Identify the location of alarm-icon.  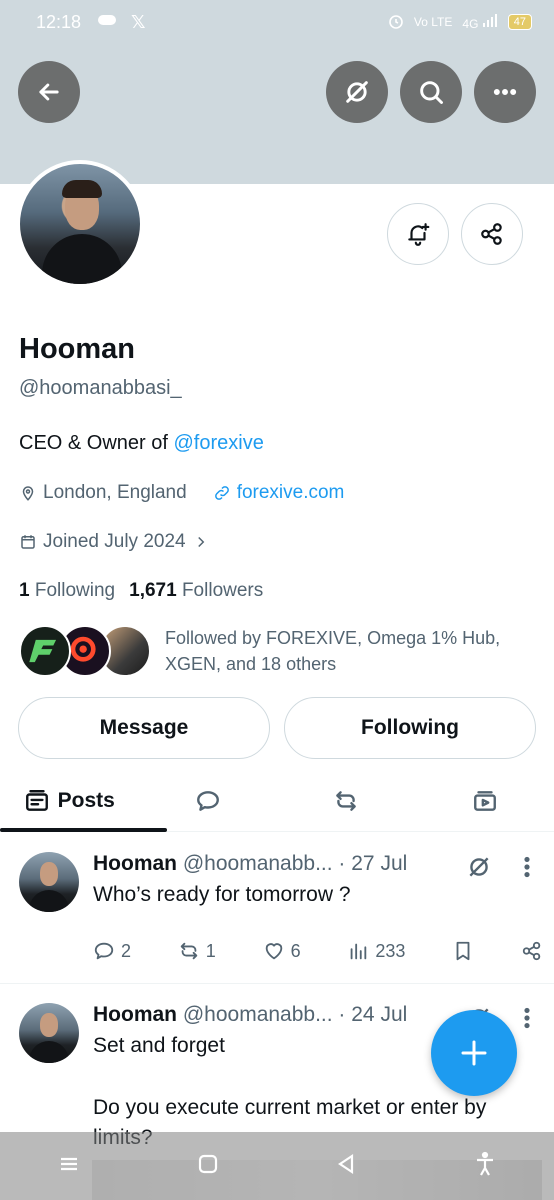
(396, 22).